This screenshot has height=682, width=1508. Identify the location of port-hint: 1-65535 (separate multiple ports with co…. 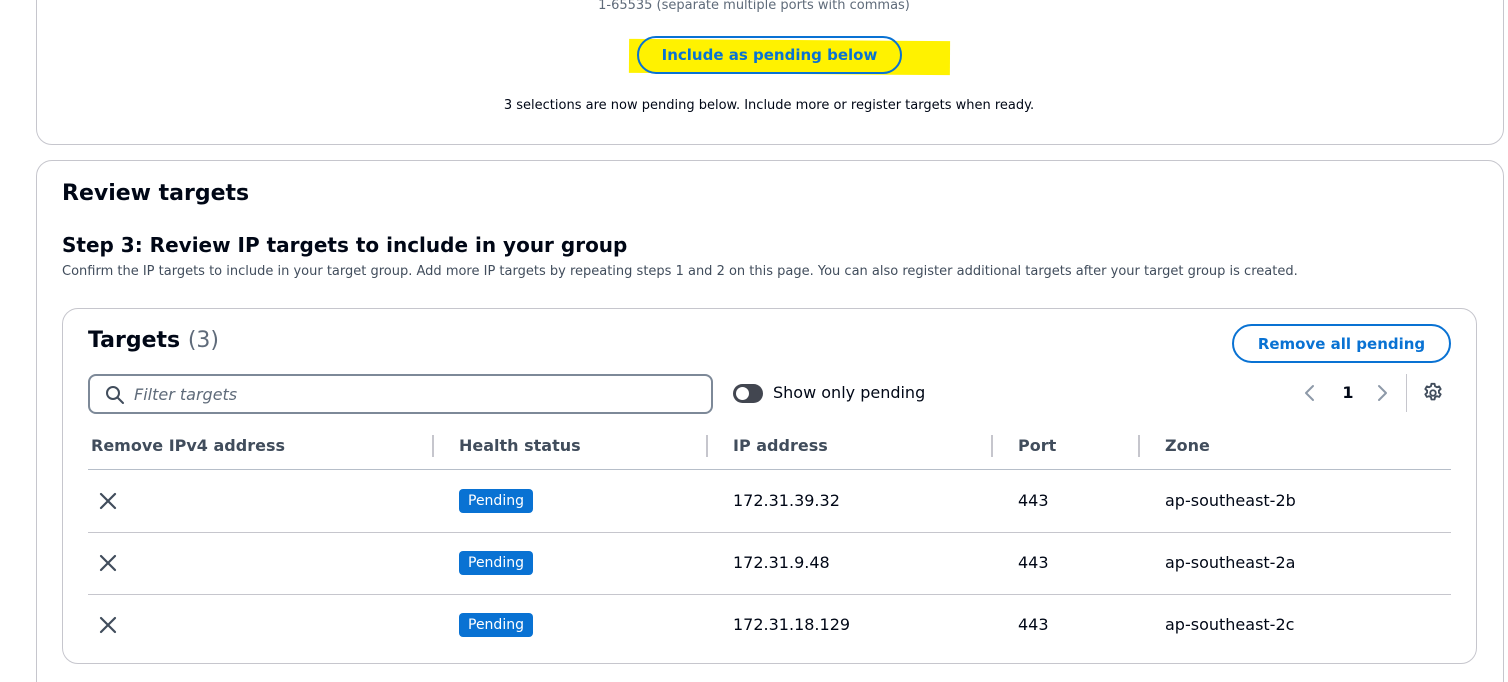
(754, 6).